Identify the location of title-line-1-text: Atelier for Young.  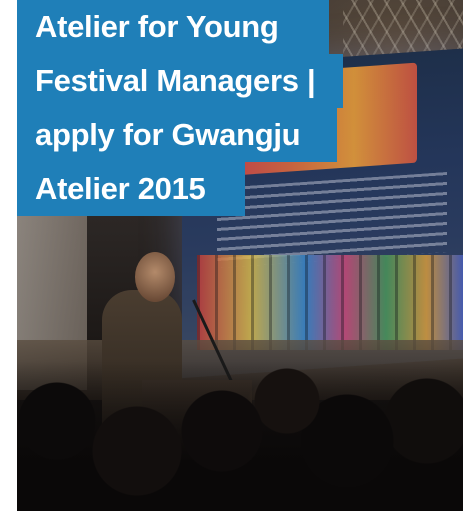
(157, 26).